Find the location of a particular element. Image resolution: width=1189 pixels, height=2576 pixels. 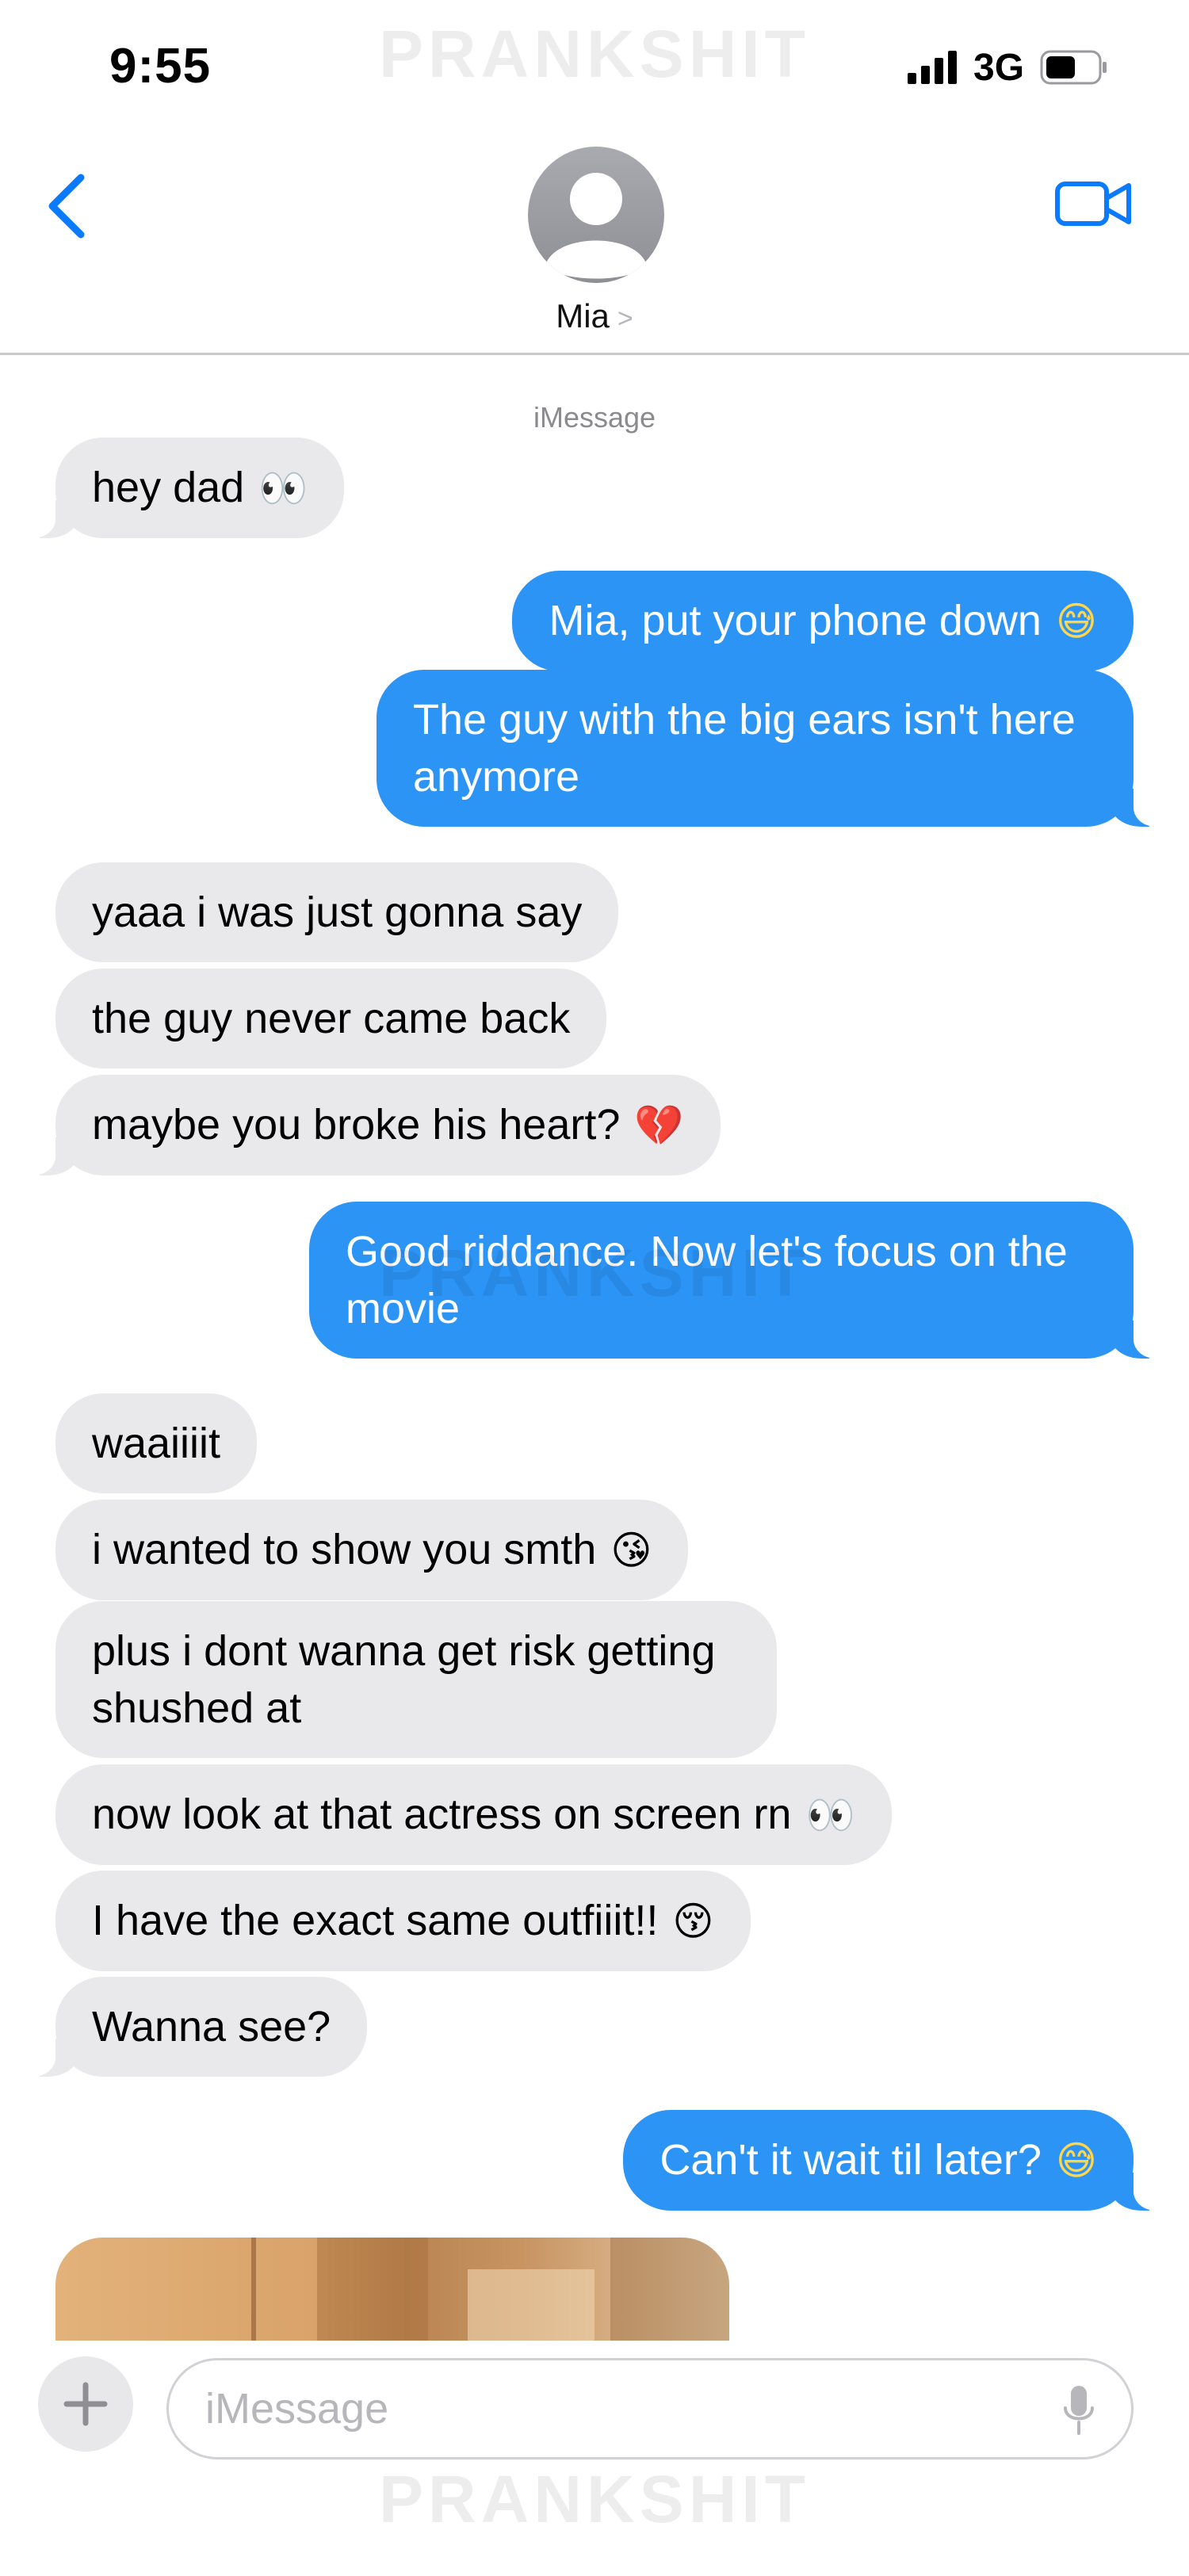

message-bubble-incoming: the guy never came back is located at coordinates (331, 1018).